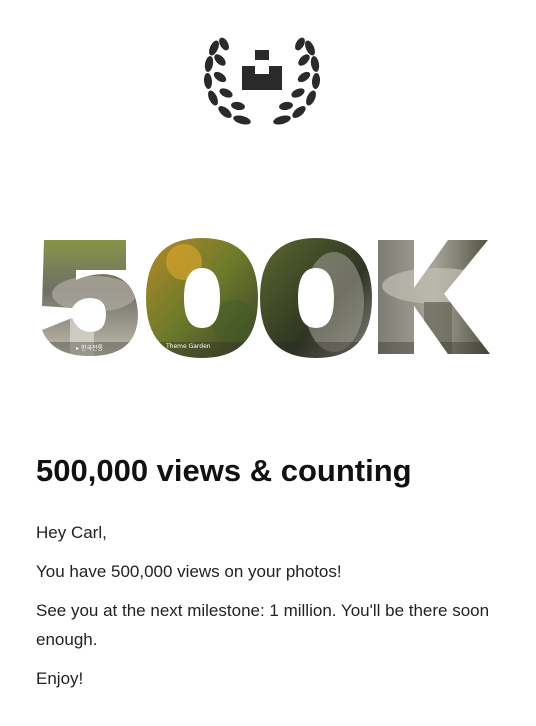 This screenshot has width=536, height=726. Describe the element at coordinates (71, 532) in the screenshot. I see `greeting-text: Hey Carl,` at that location.